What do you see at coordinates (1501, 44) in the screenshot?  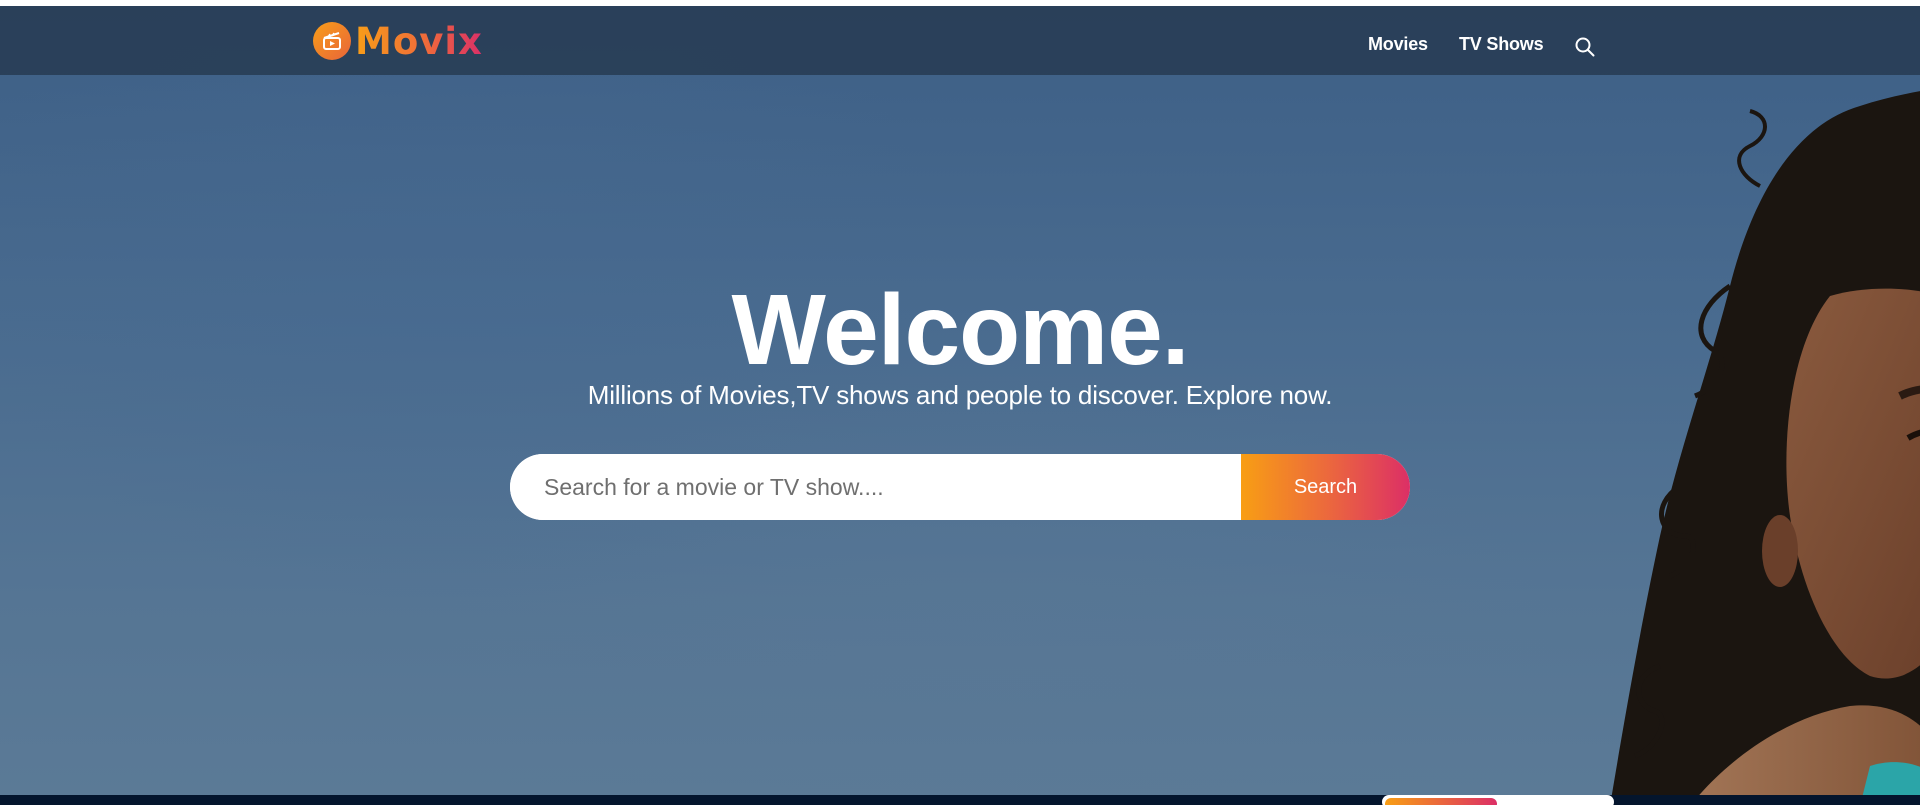 I see `nav-link-tv-shows: TV Shows` at bounding box center [1501, 44].